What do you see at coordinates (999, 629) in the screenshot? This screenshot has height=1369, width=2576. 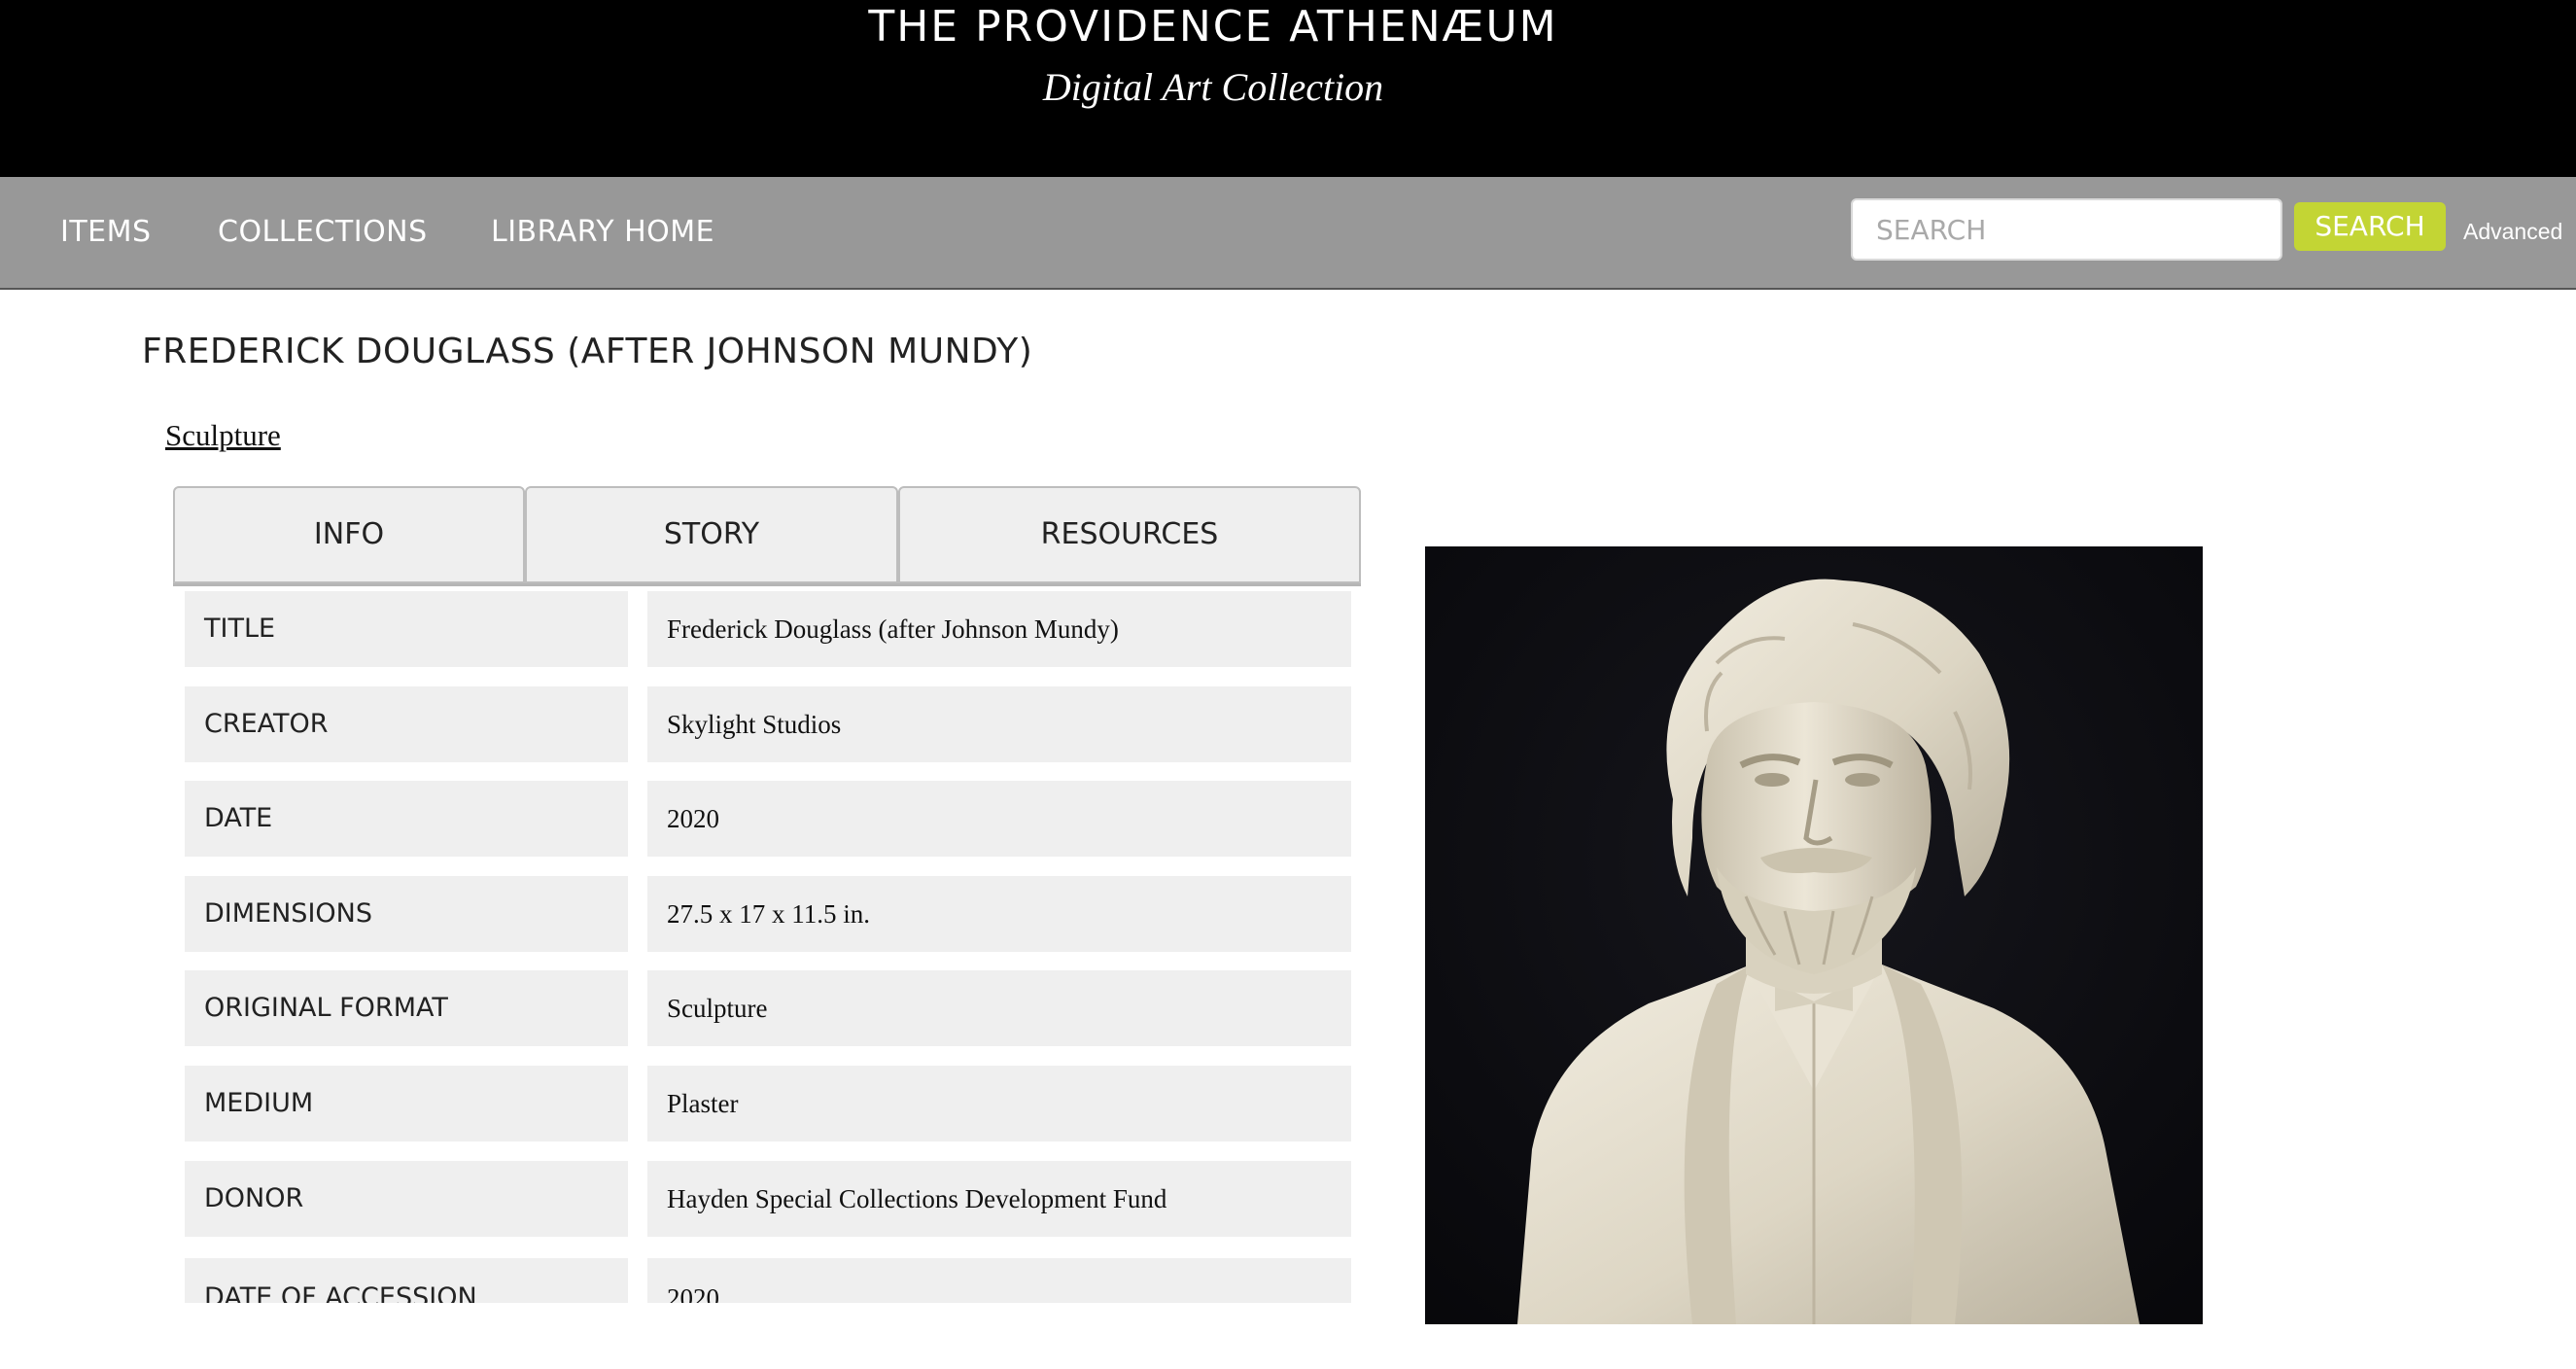 I see `metadata-value: Frederick Douglass (after Johnson Mundy)` at bounding box center [999, 629].